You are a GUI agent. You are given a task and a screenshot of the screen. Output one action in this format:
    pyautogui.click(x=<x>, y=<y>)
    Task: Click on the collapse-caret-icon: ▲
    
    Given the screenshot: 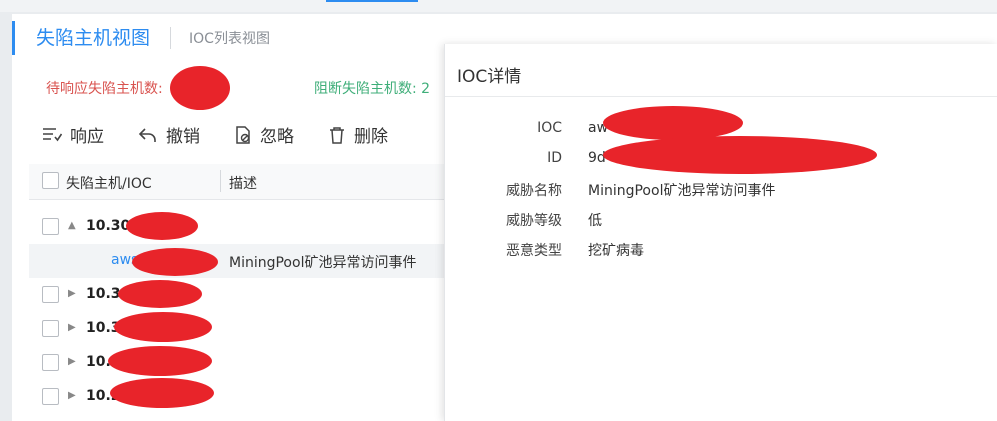 What is the action you would take?
    pyautogui.click(x=74, y=226)
    